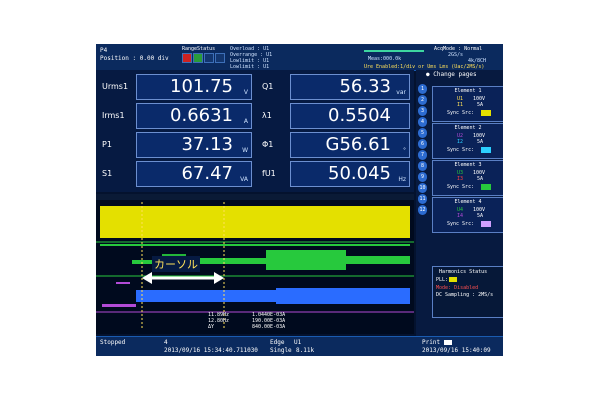 This screenshot has width=600, height=400. Describe the element at coordinates (113, 115) in the screenshot. I see `meas-label-left: Irms1` at that location.